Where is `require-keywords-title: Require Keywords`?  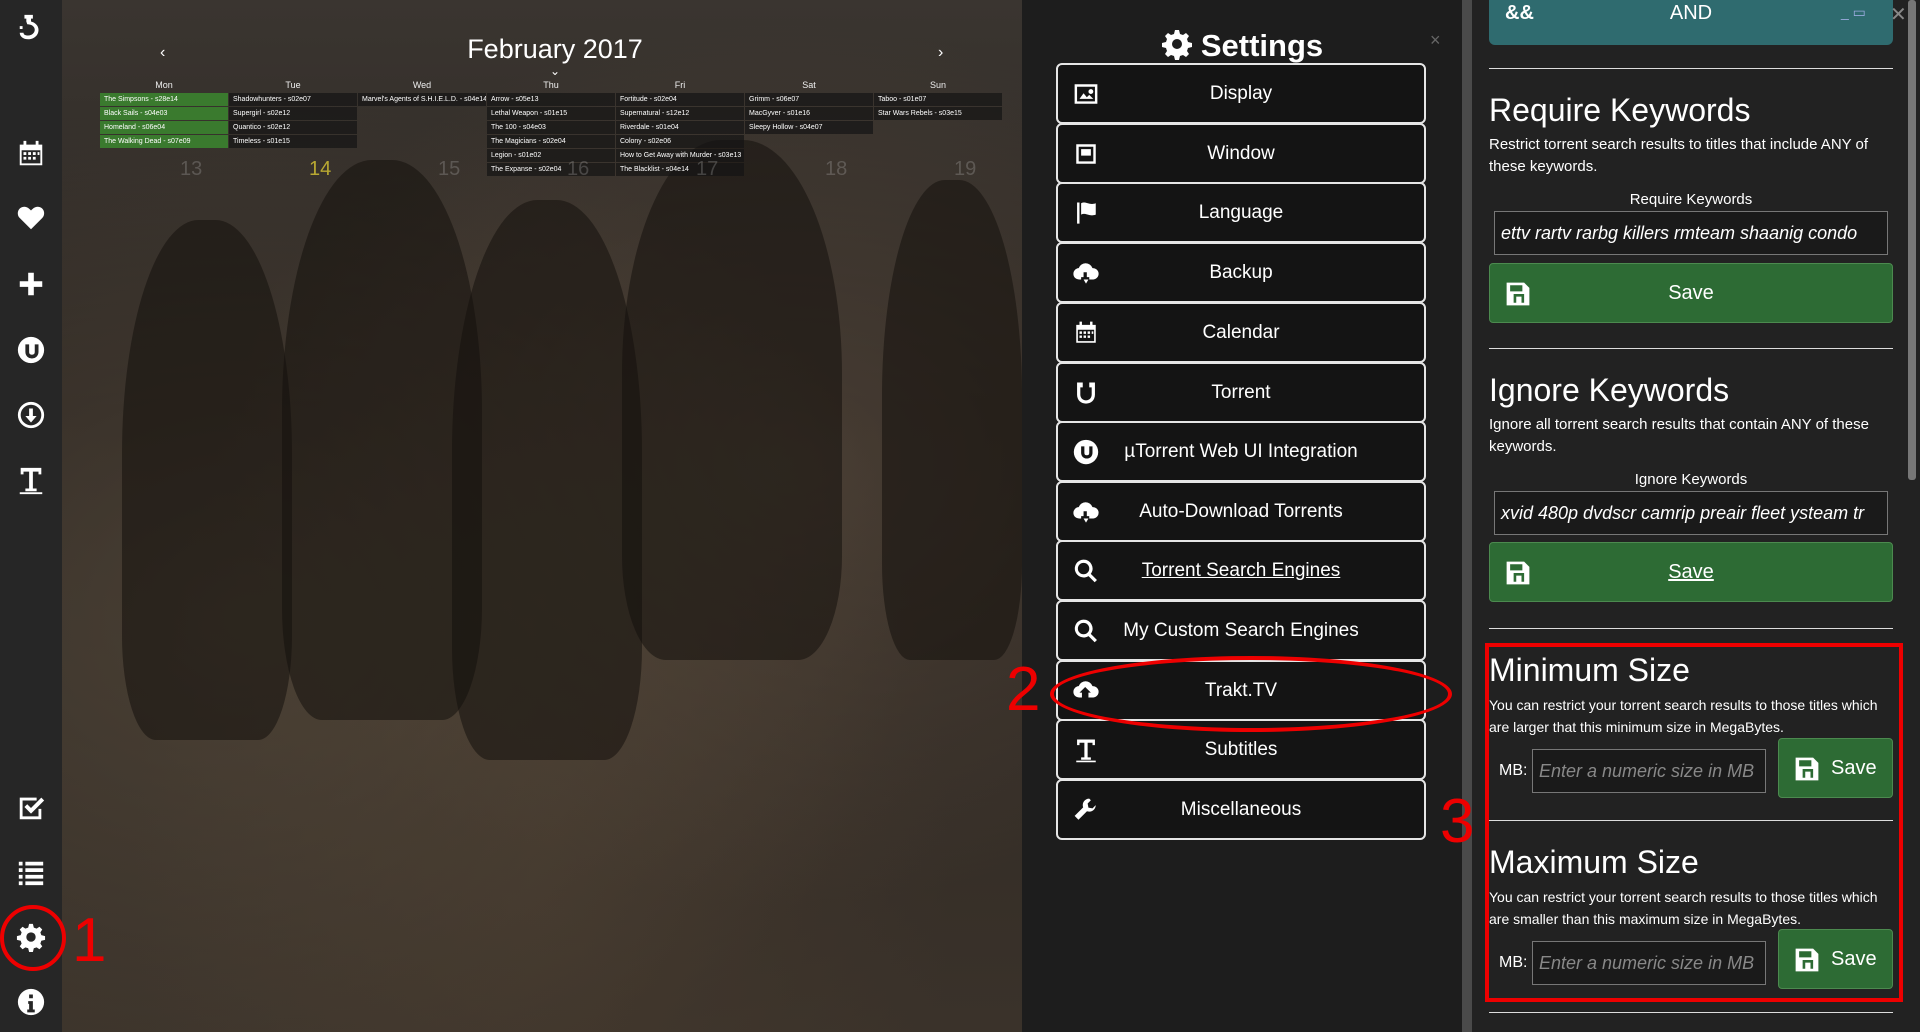
require-keywords-title: Require Keywords is located at coordinates (1620, 110).